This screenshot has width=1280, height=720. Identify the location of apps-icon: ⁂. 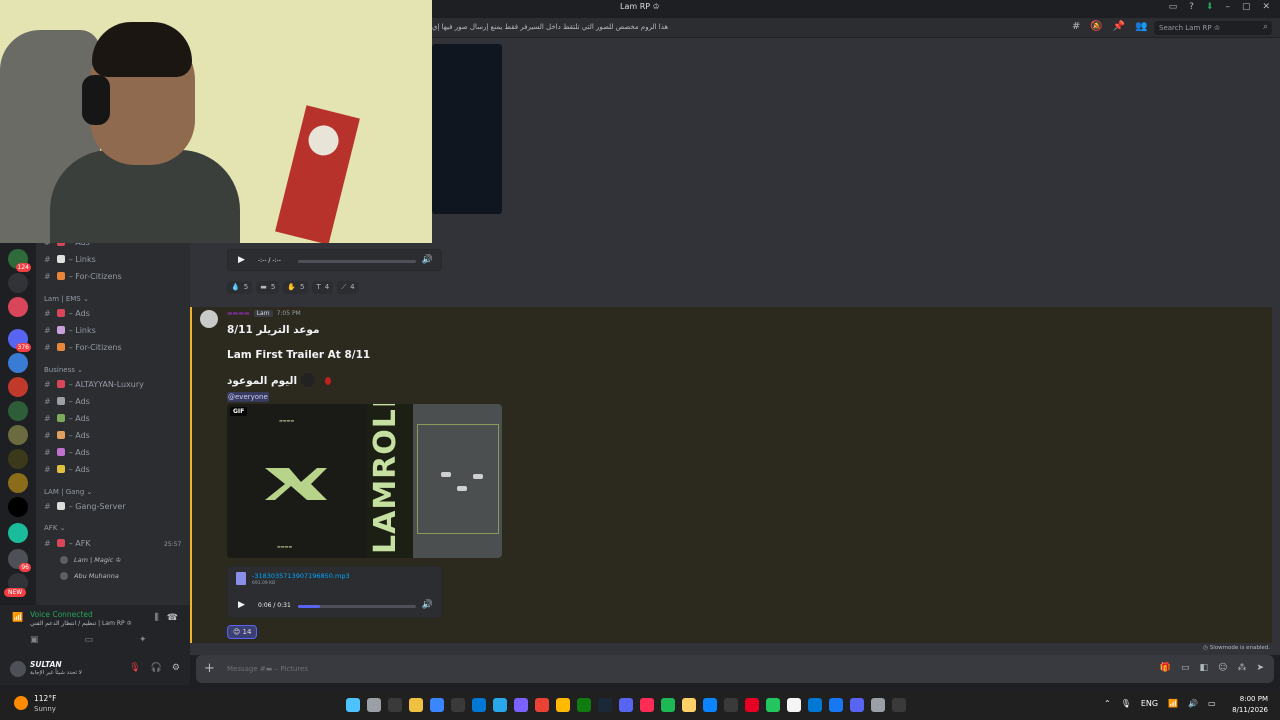
(1241, 668).